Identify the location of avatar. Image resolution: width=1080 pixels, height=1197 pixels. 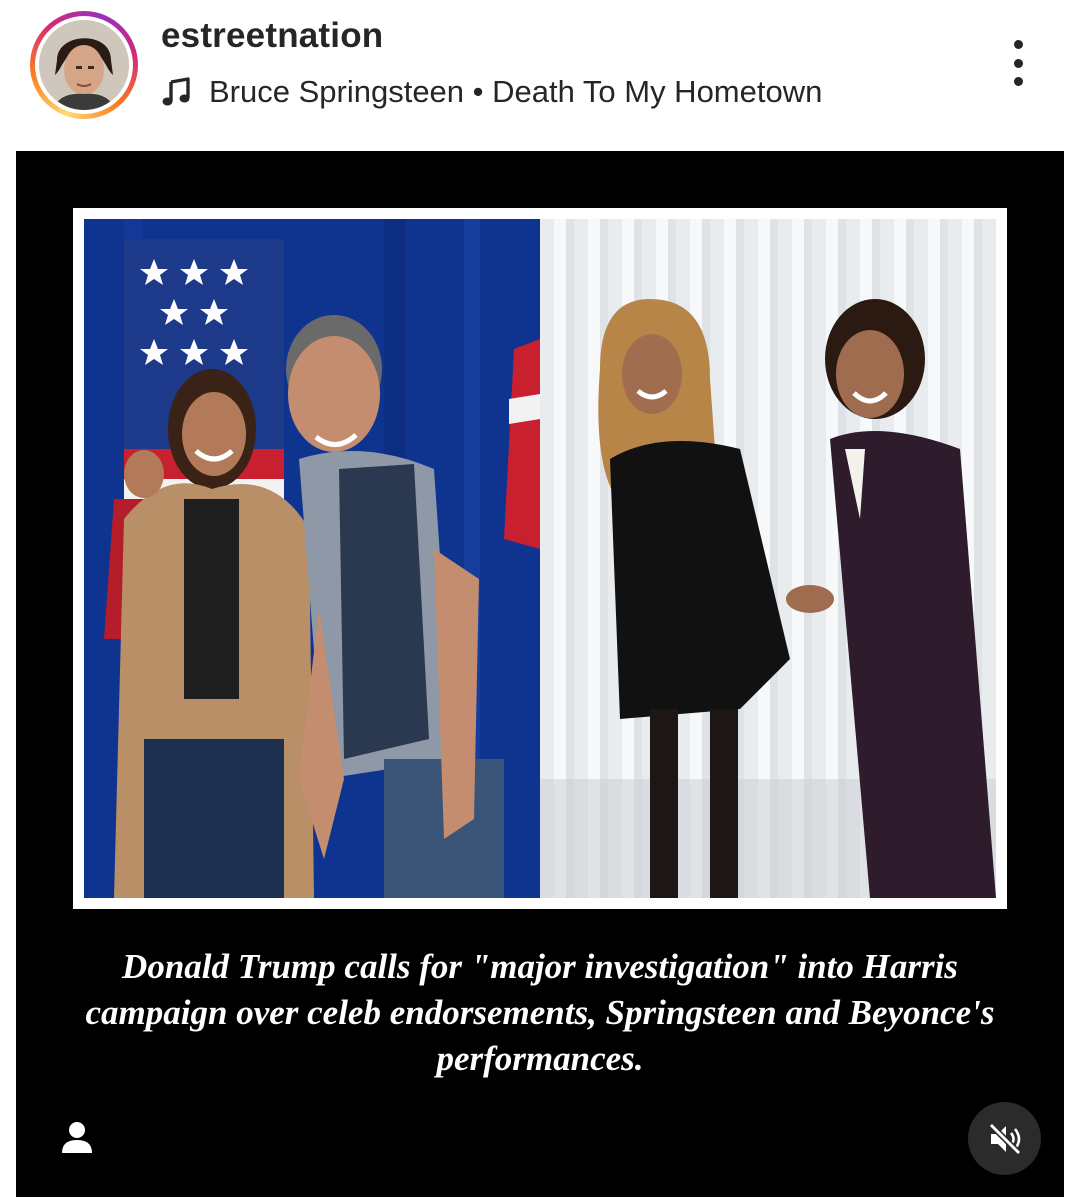
(84, 65).